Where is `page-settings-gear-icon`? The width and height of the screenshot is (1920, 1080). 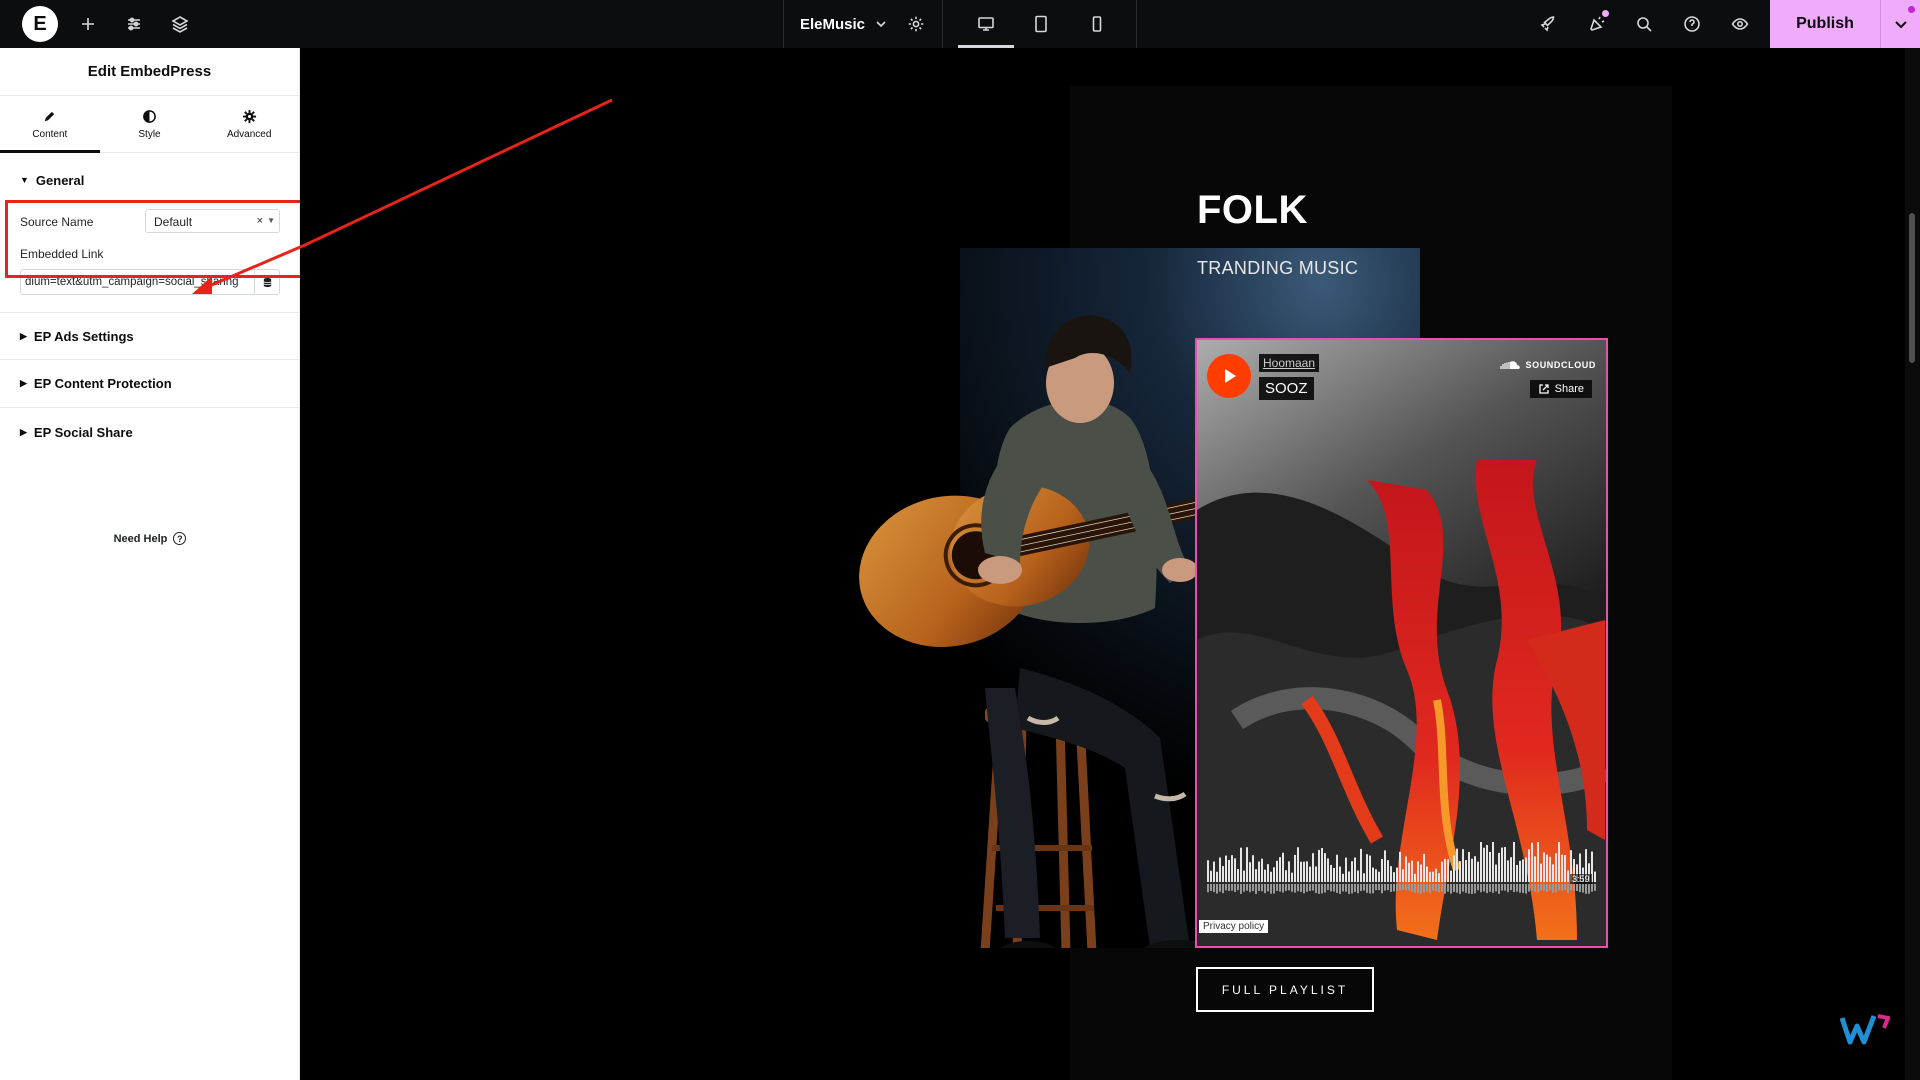
page-settings-gear-icon is located at coordinates (916, 24).